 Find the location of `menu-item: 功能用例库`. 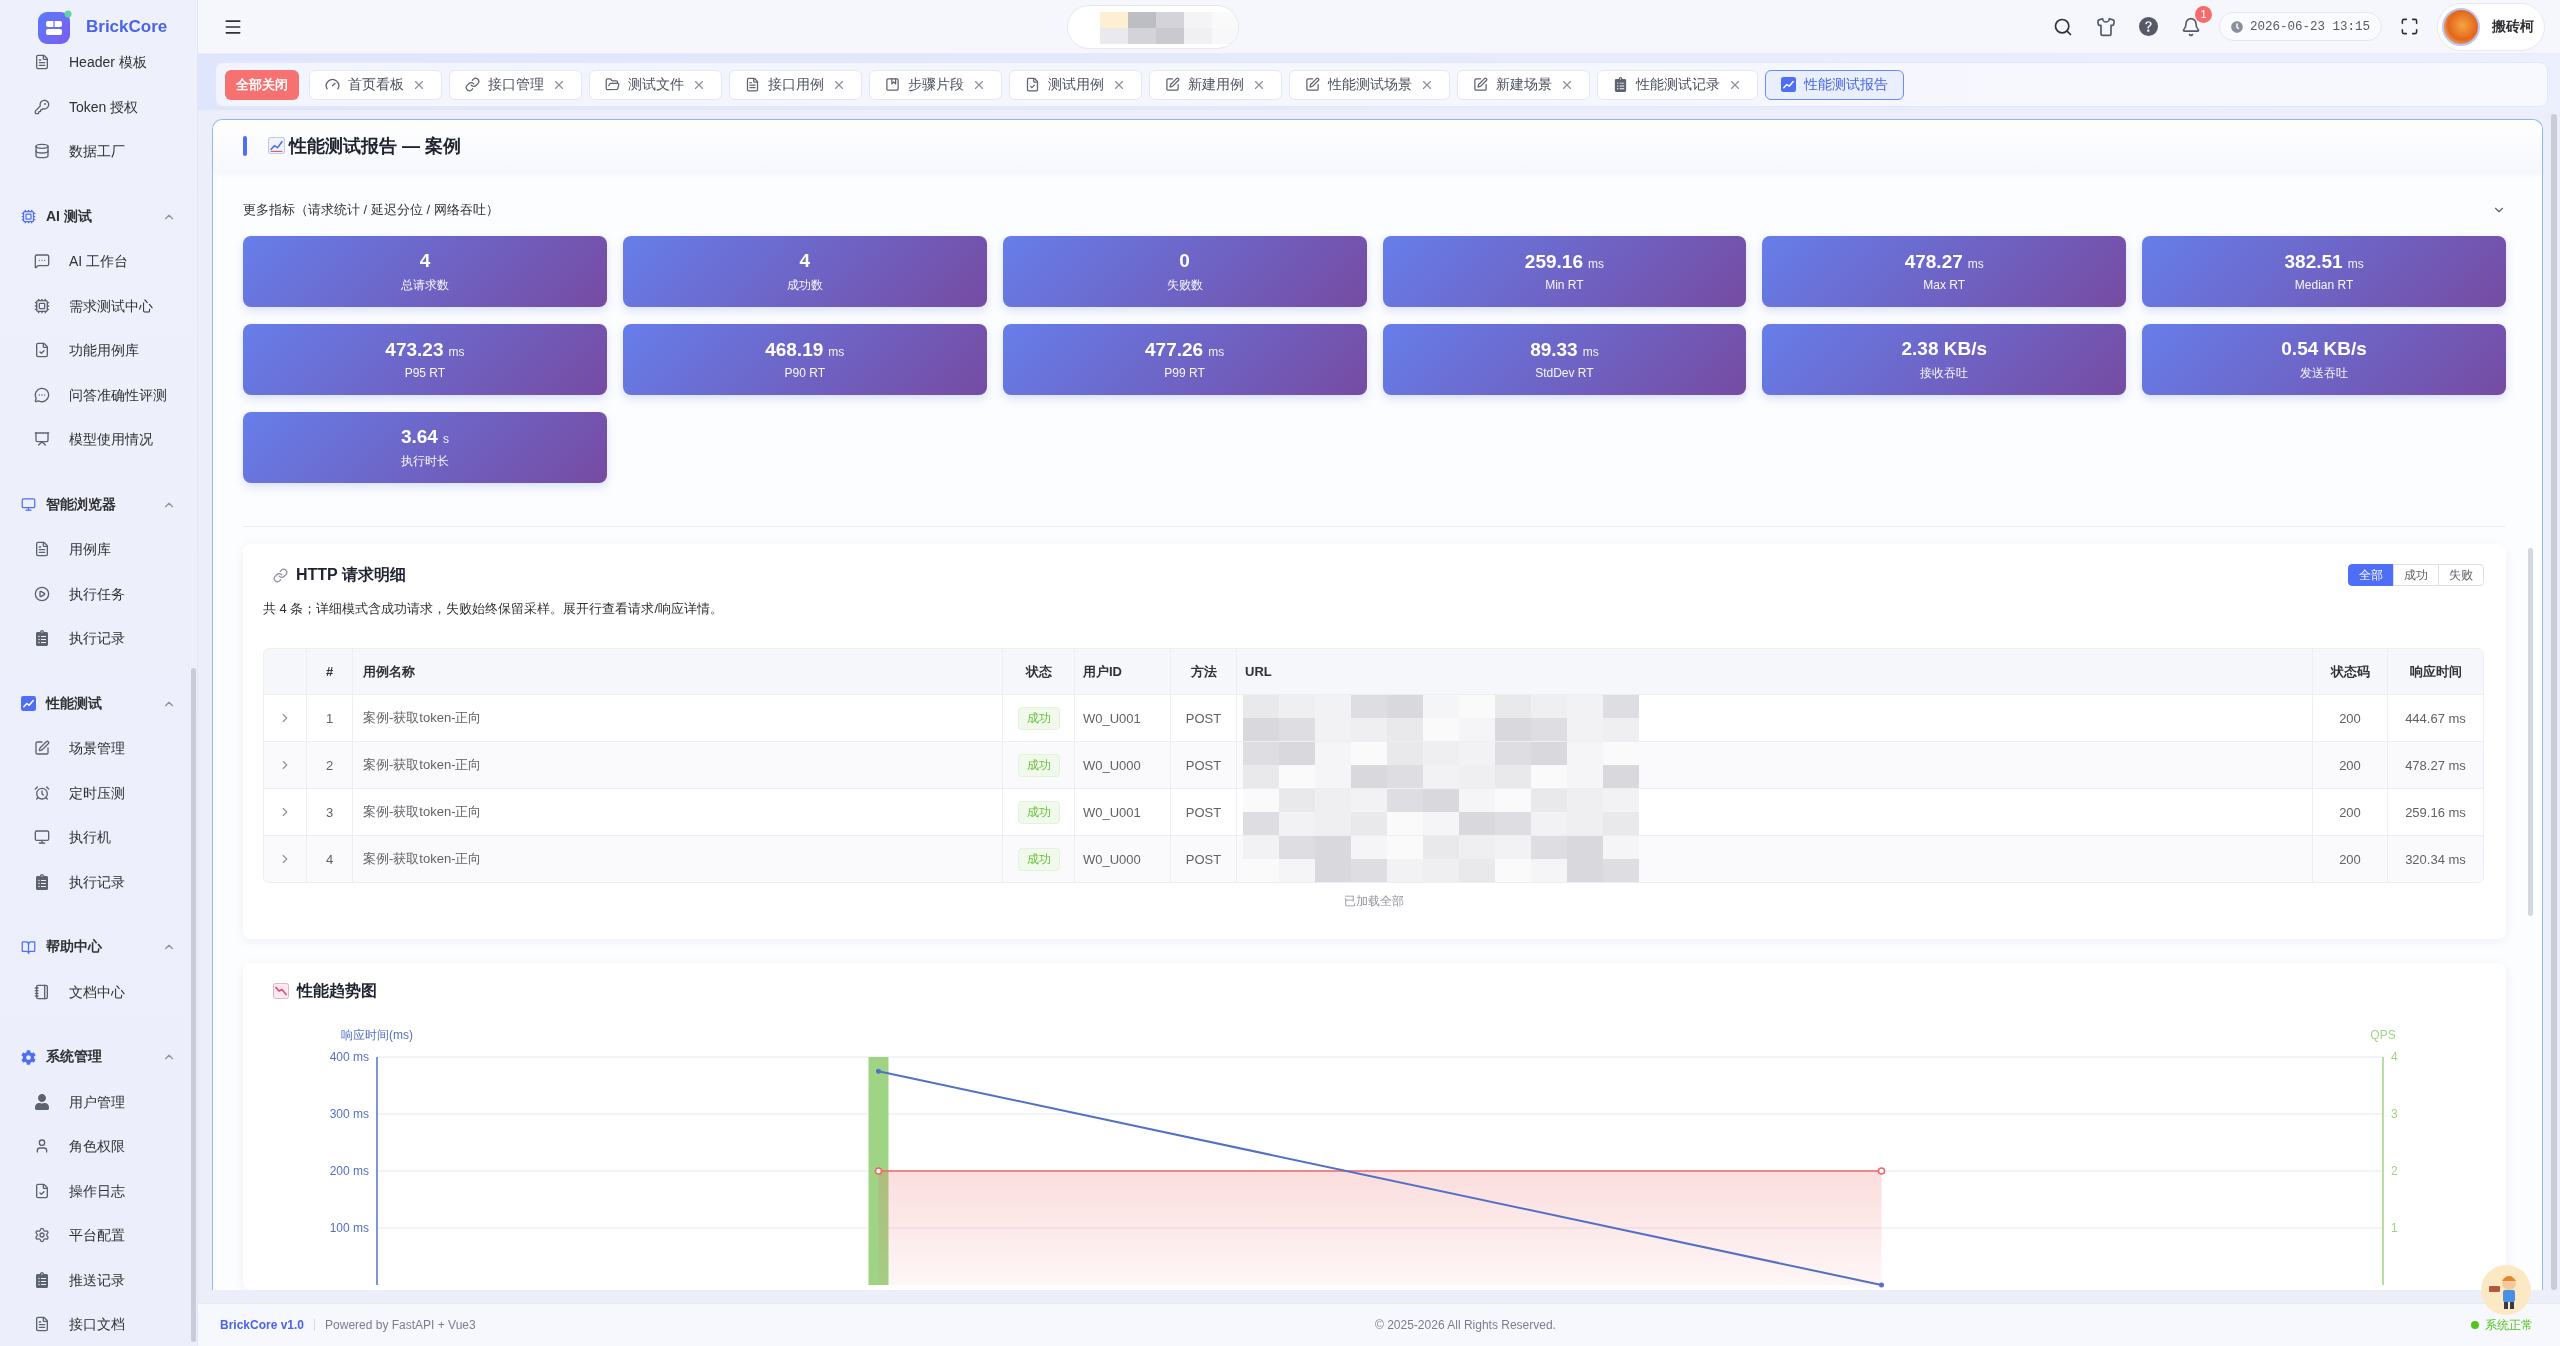

menu-item: 功能用例库 is located at coordinates (98, 350).